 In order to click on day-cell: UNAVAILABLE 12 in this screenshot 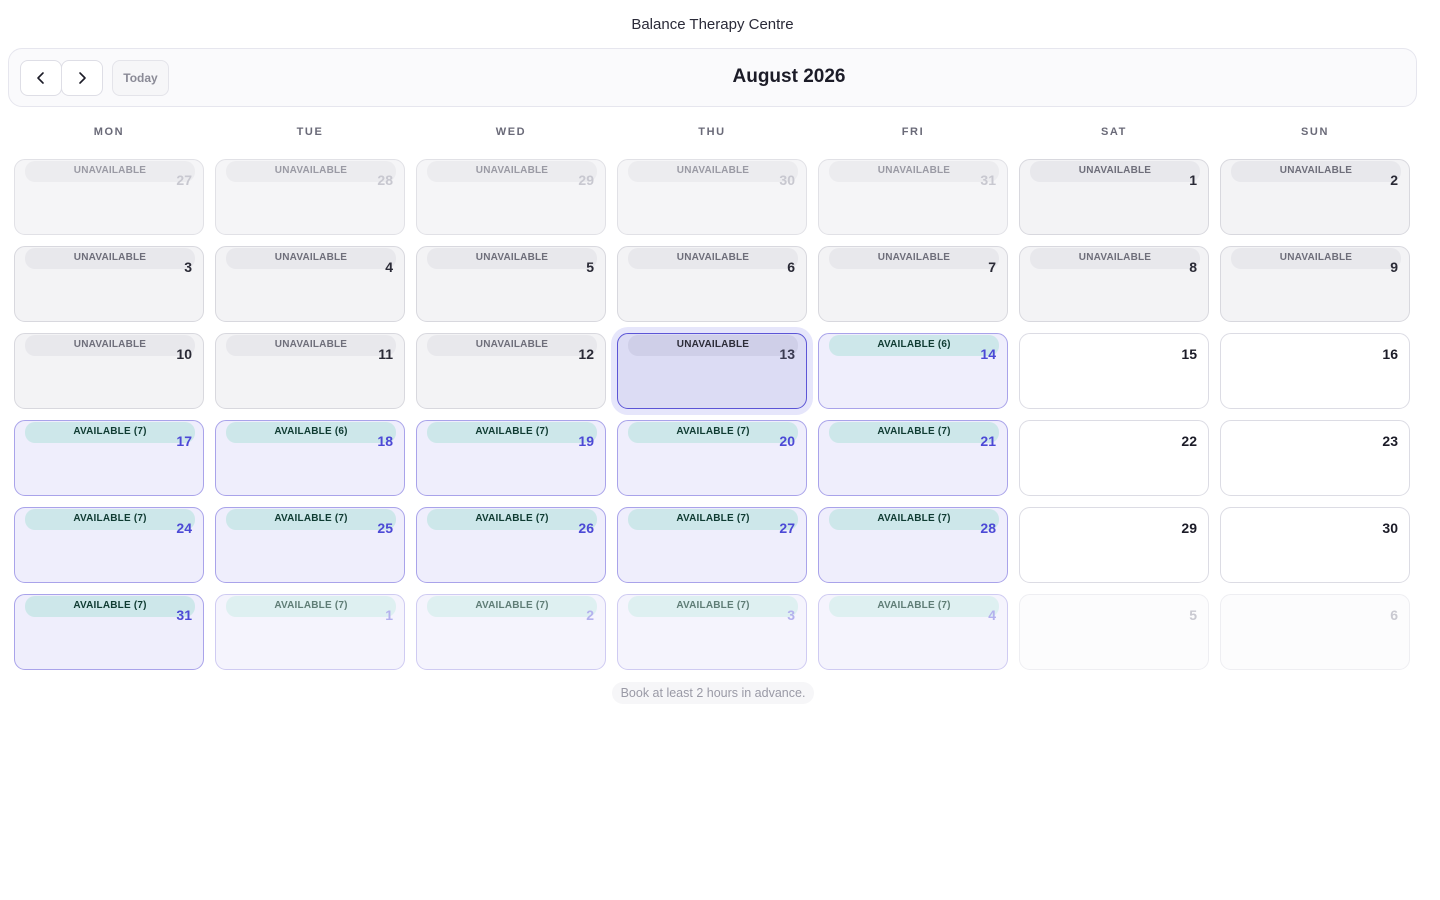, I will do `click(511, 371)`.